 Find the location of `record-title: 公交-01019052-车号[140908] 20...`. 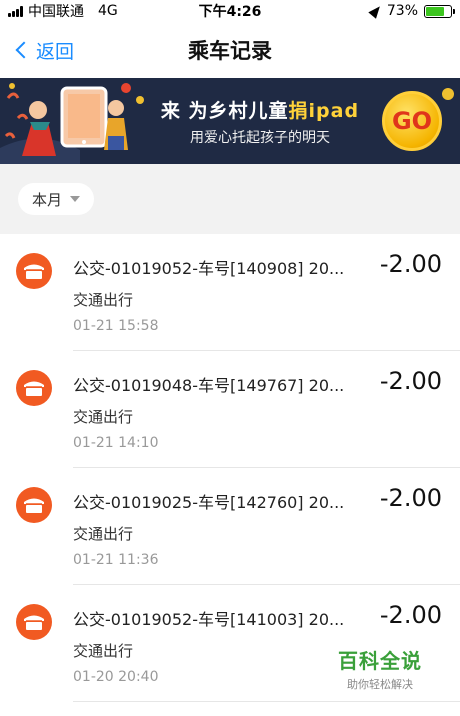

record-title: 公交-01019052-车号[140908] 20... is located at coordinates (209, 268).